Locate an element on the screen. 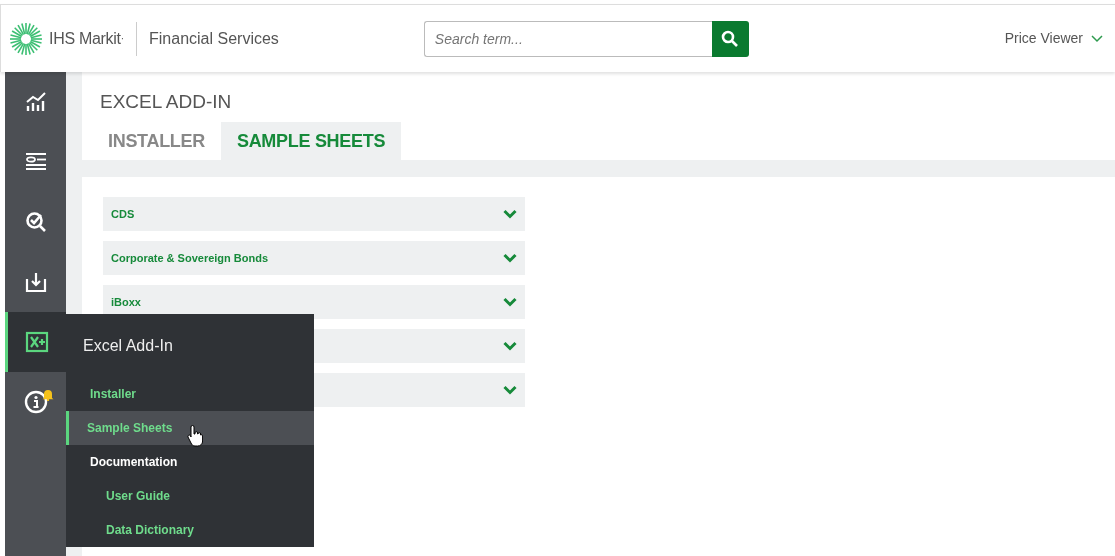 The width and height of the screenshot is (1115, 556). accordion-header: CDS is located at coordinates (314, 214).